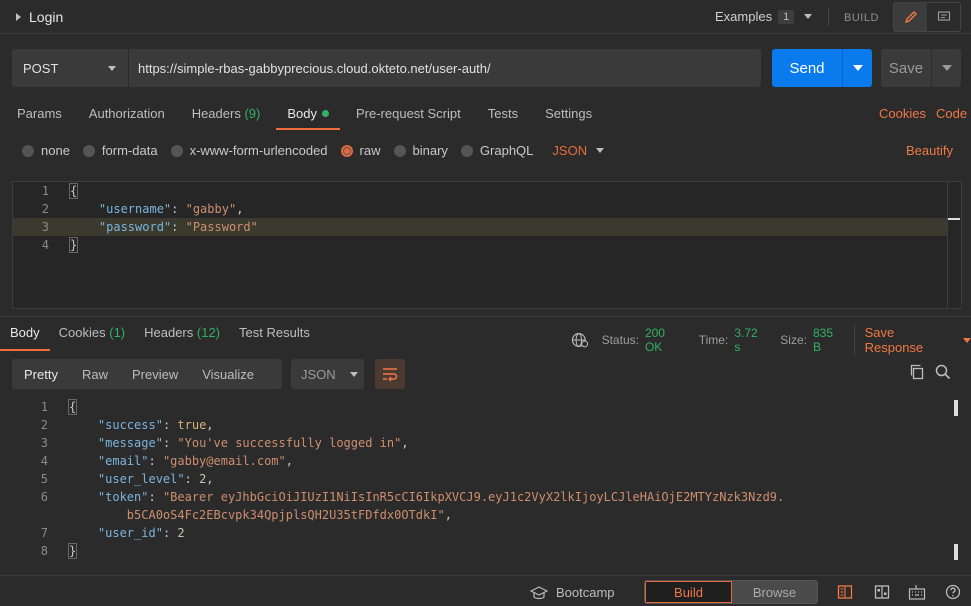 The width and height of the screenshot is (971, 606). Describe the element at coordinates (786, 16) in the screenshot. I see `examples-count-badge: 1` at that location.